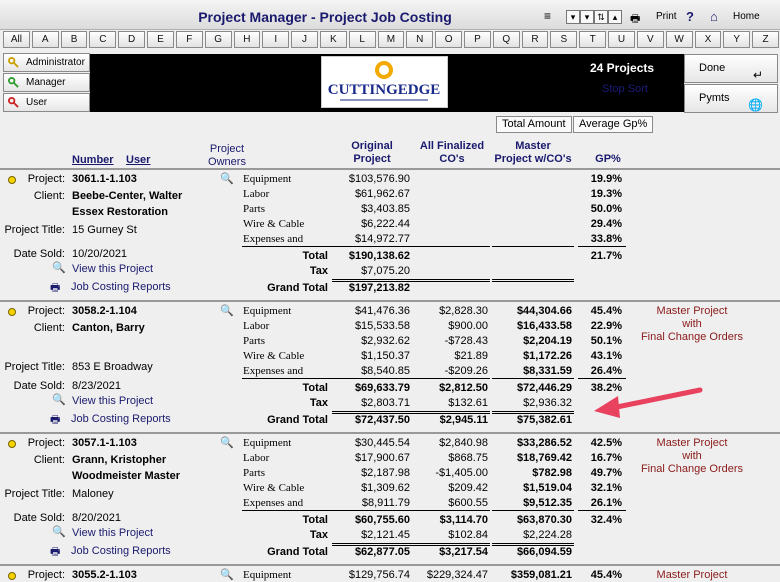 This screenshot has height=582, width=780. What do you see at coordinates (714, 17) in the screenshot?
I see `home-icon: ⌂` at bounding box center [714, 17].